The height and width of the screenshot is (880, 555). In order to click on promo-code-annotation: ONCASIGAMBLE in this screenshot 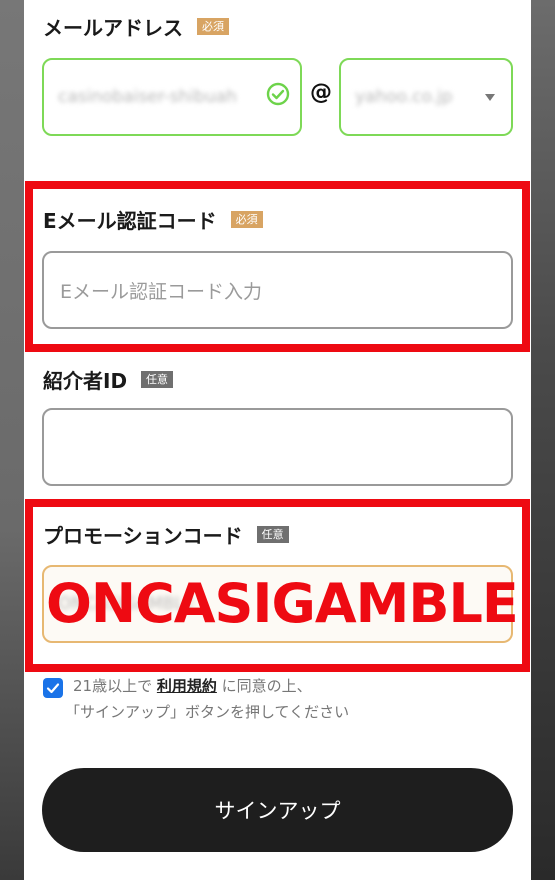, I will do `click(282, 603)`.